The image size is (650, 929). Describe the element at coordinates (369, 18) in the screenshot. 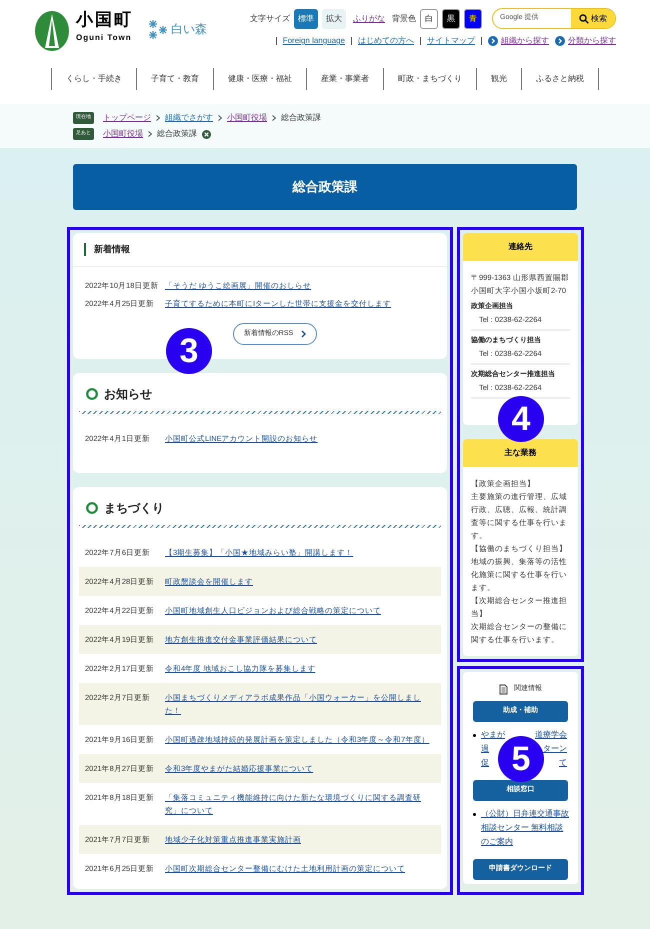

I see `furigana-link: ふりがな` at that location.